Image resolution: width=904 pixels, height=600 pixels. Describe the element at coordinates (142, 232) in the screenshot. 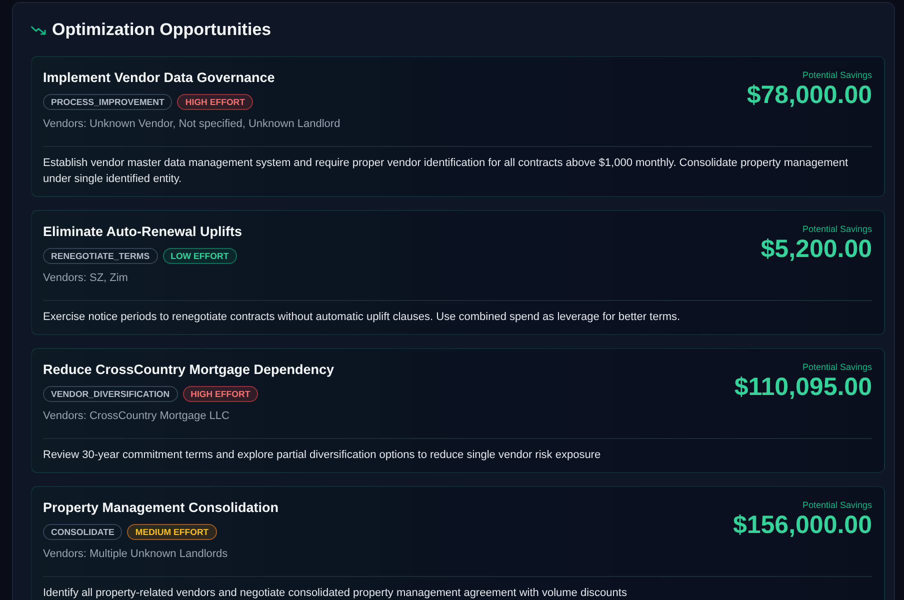

I see `opportunity-title: Eliminate Auto-Renewal Uplifts` at that location.